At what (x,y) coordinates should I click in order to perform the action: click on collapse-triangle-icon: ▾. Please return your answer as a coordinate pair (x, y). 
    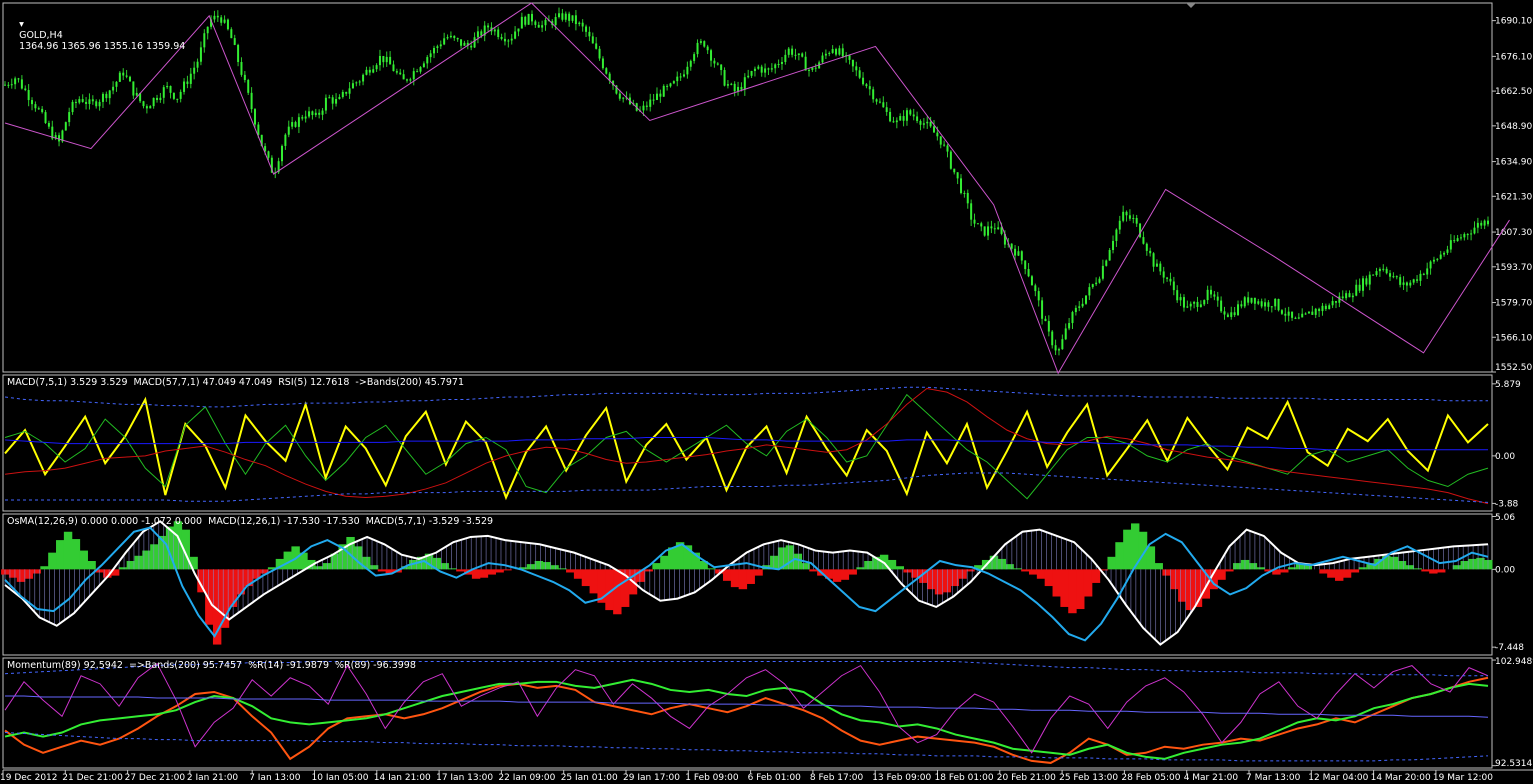
    Looking at the image, I should click on (21, 24).